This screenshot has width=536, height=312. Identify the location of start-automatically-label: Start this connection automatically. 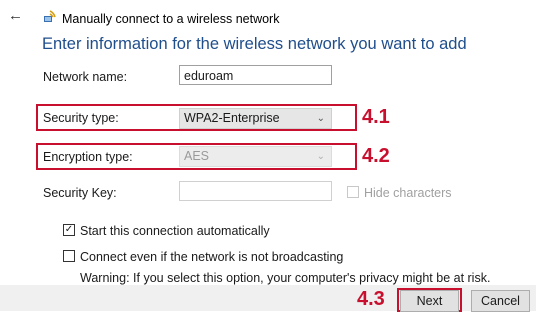
(175, 231).